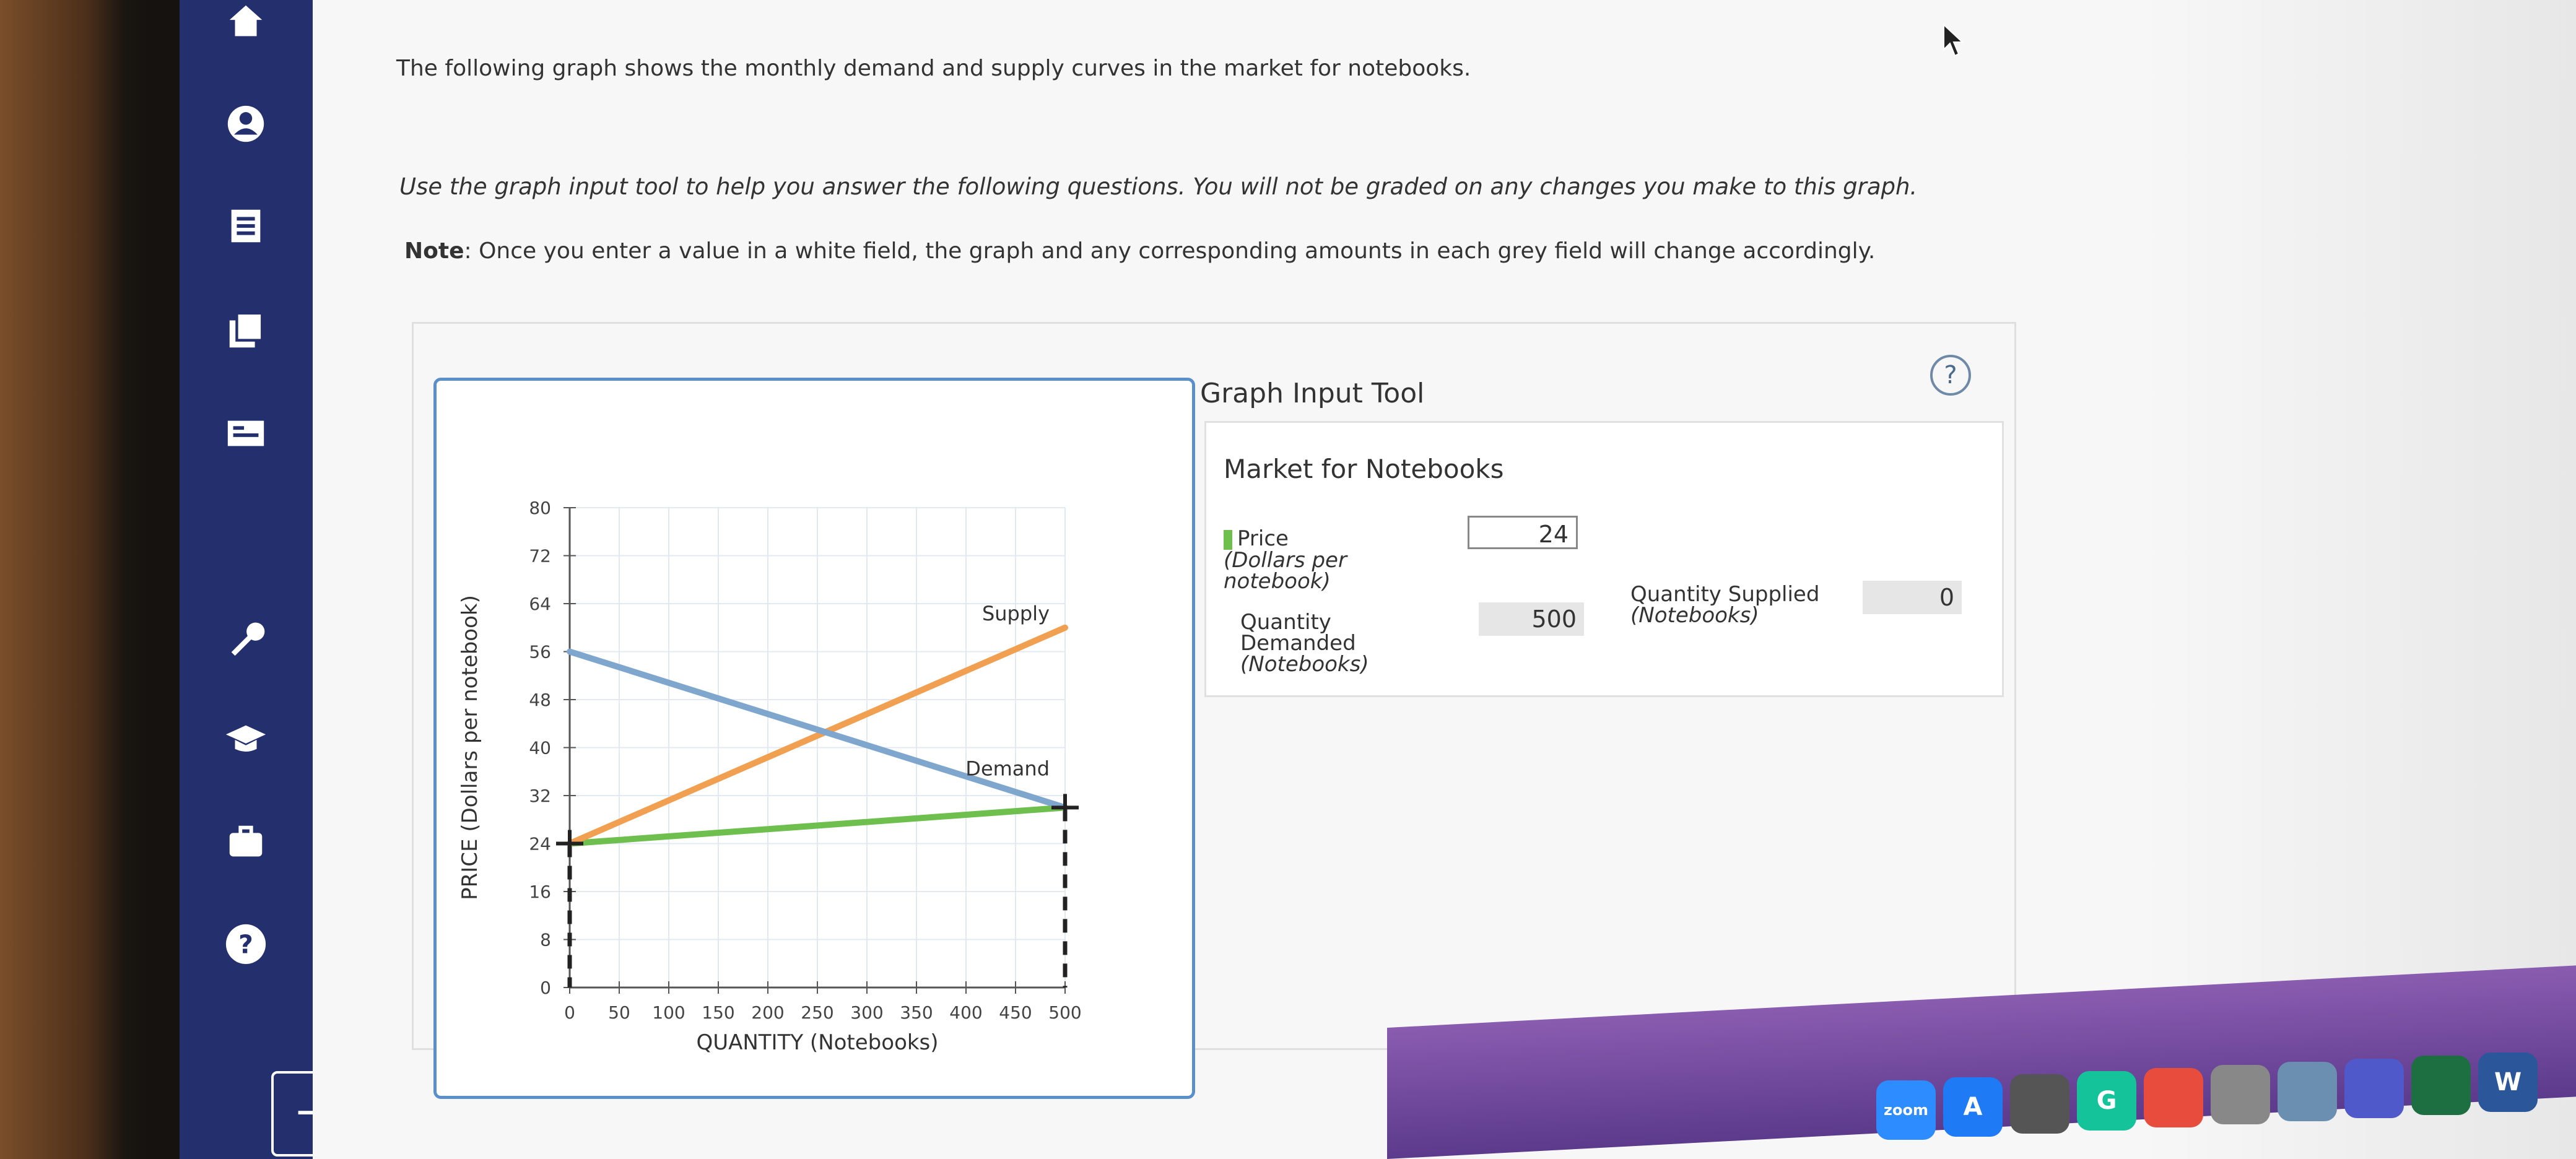 Image resolution: width=2576 pixels, height=1159 pixels. I want to click on teams-dock-icon, so click(2374, 1088).